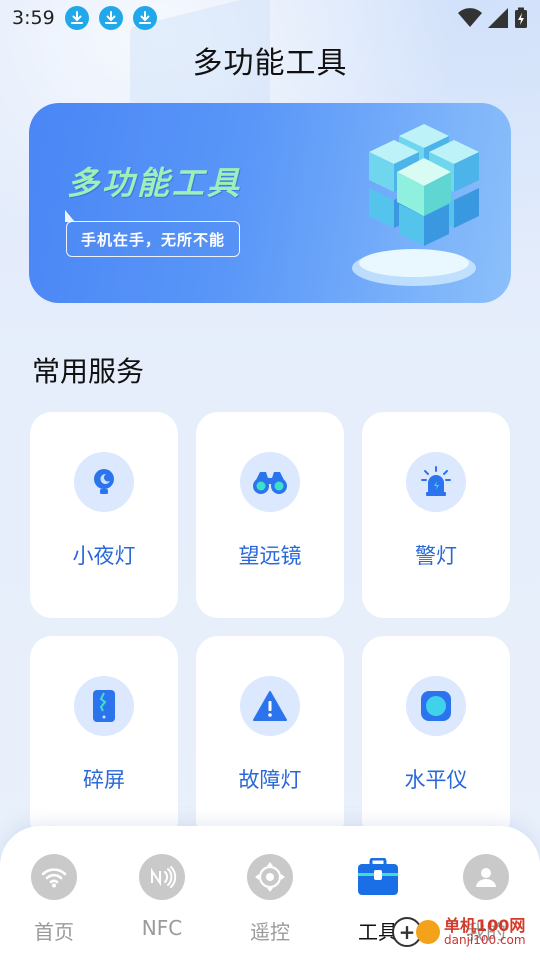  Describe the element at coordinates (104, 482) in the screenshot. I see `night-light-icon` at that location.